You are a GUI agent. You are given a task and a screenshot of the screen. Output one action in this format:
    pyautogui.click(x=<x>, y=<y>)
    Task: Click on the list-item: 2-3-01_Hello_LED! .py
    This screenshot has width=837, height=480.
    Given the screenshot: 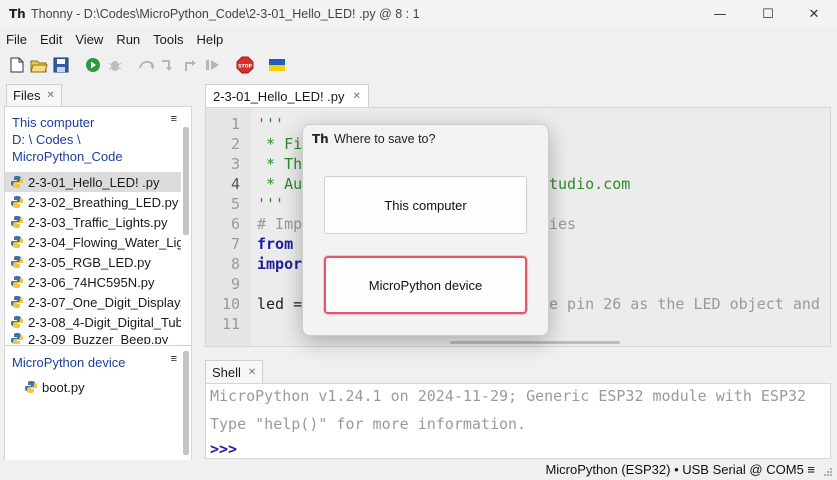 What is the action you would take?
    pyautogui.click(x=93, y=182)
    